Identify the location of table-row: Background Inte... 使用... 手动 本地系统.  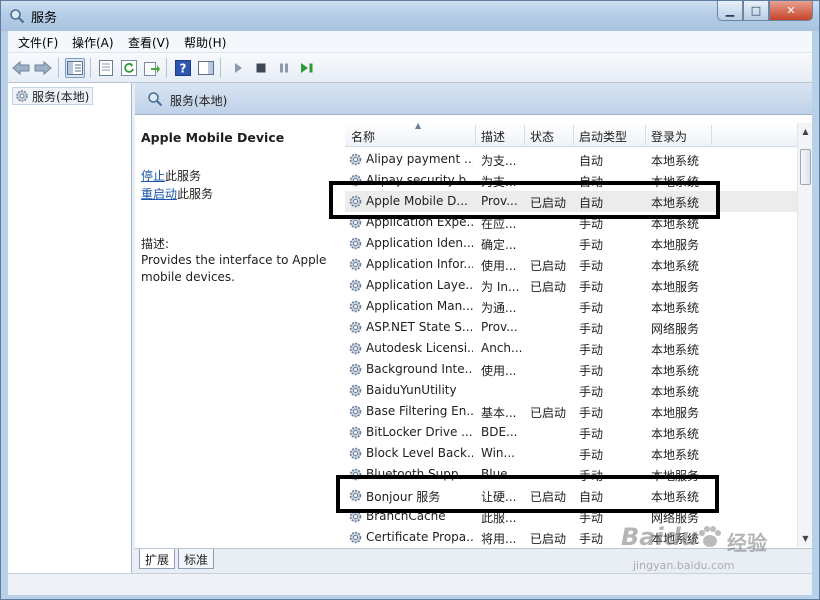
(571, 369).